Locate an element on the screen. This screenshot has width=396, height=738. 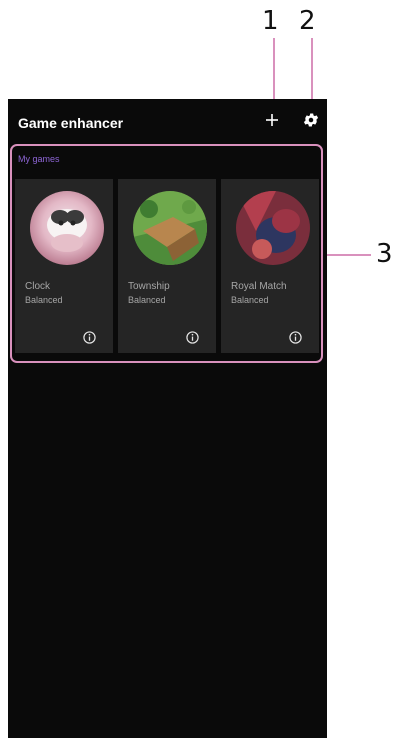
callout-number-2: 2 is located at coordinates (307, 21).